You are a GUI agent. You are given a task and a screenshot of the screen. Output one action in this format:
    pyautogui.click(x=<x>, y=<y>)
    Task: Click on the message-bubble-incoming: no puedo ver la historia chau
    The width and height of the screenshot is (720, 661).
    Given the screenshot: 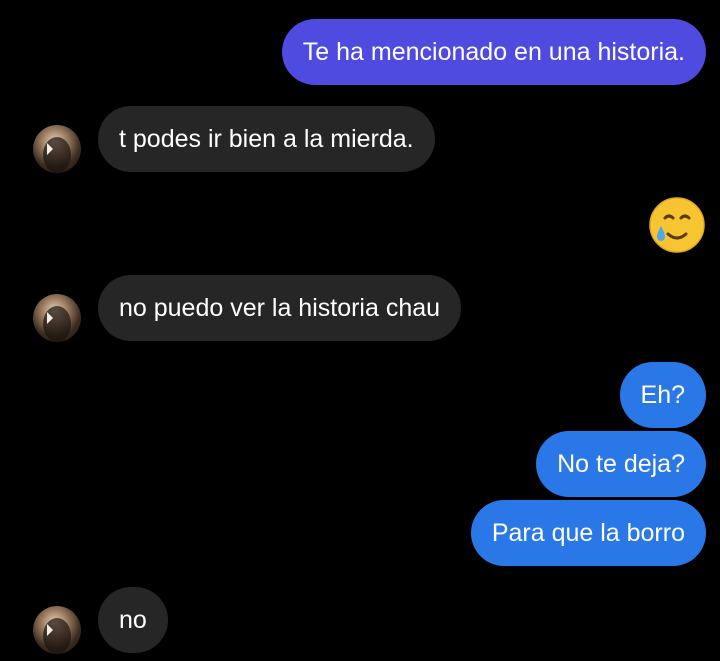 What is the action you would take?
    pyautogui.click(x=280, y=308)
    